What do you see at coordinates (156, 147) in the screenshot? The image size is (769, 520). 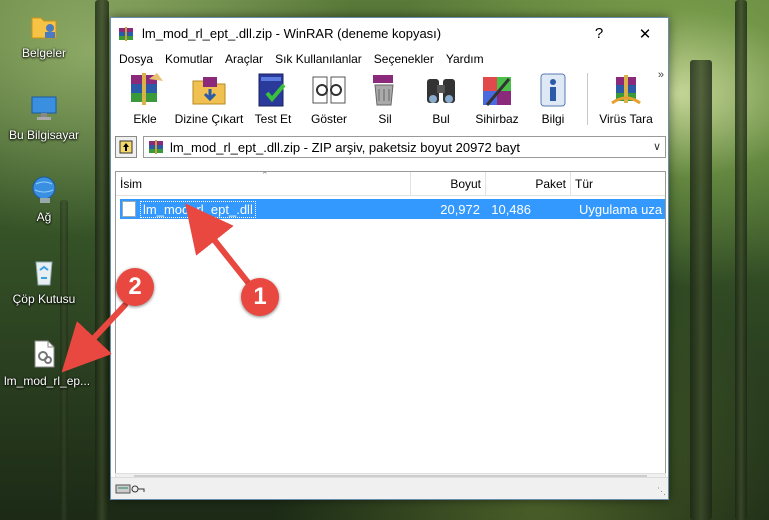 I see `zip-archive-icon` at bounding box center [156, 147].